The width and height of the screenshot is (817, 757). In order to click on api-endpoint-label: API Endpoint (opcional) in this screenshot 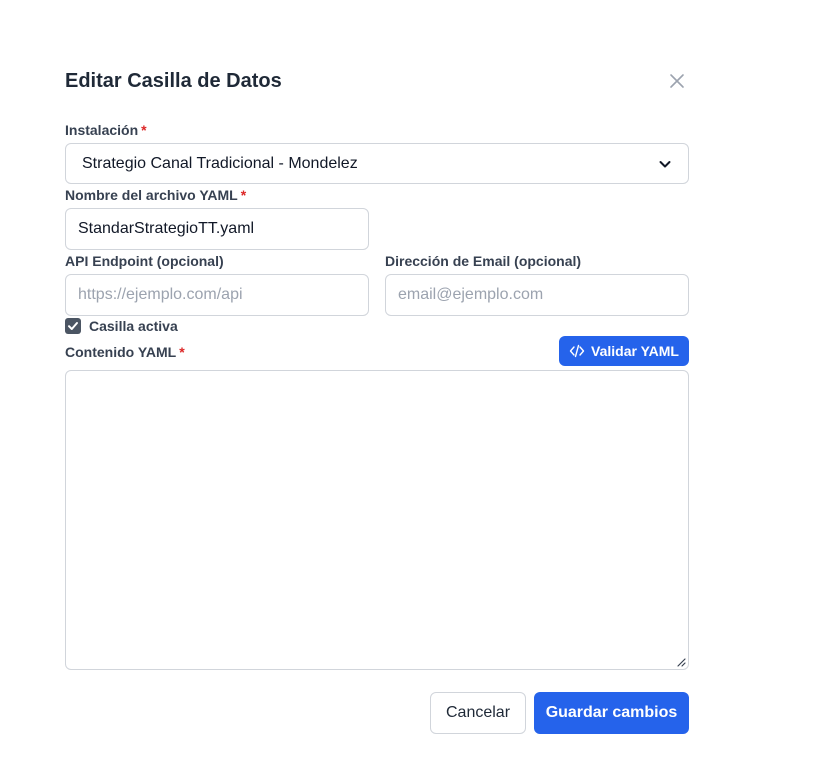, I will do `click(144, 261)`.